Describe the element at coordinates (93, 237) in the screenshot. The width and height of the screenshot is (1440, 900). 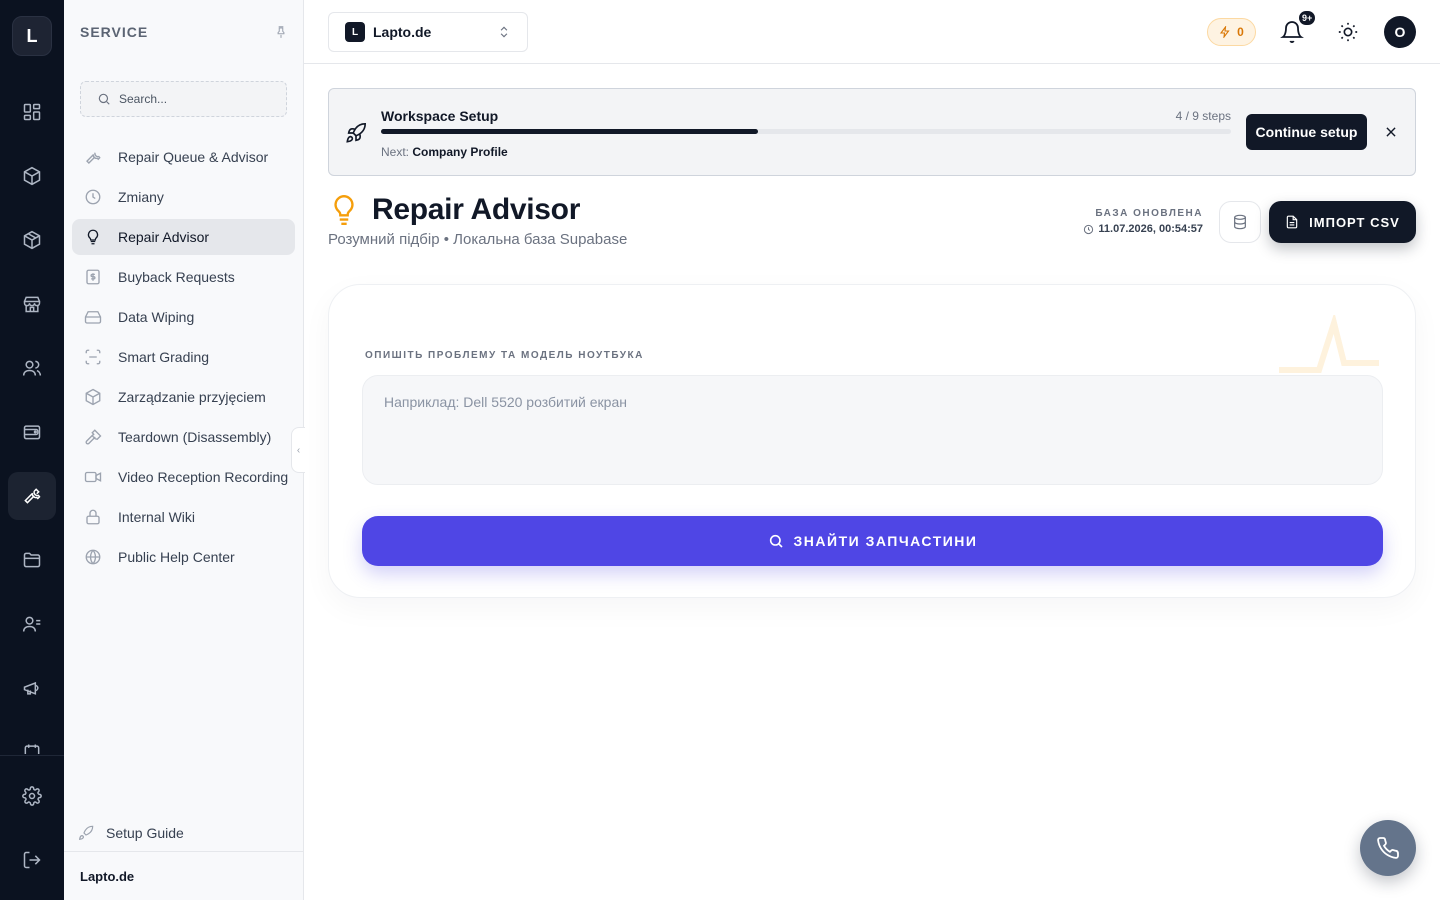
I see `lightbulb-icon` at that location.